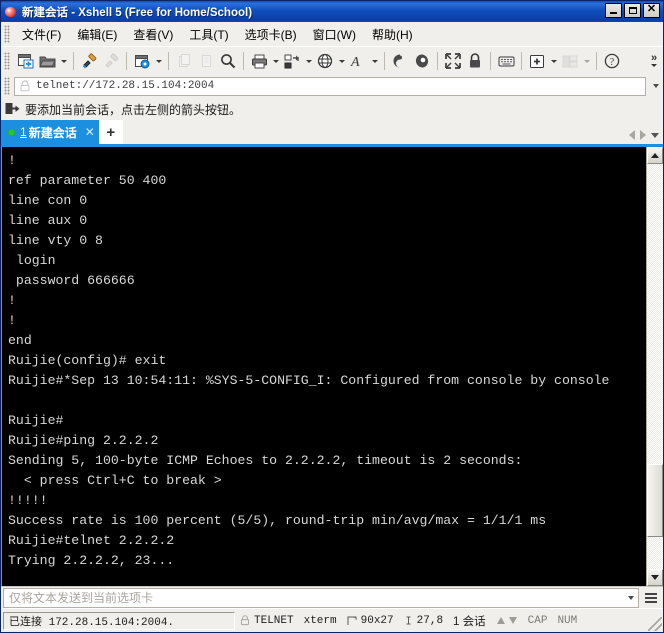  I want to click on status-terminal-type-text: xterm, so click(320, 620).